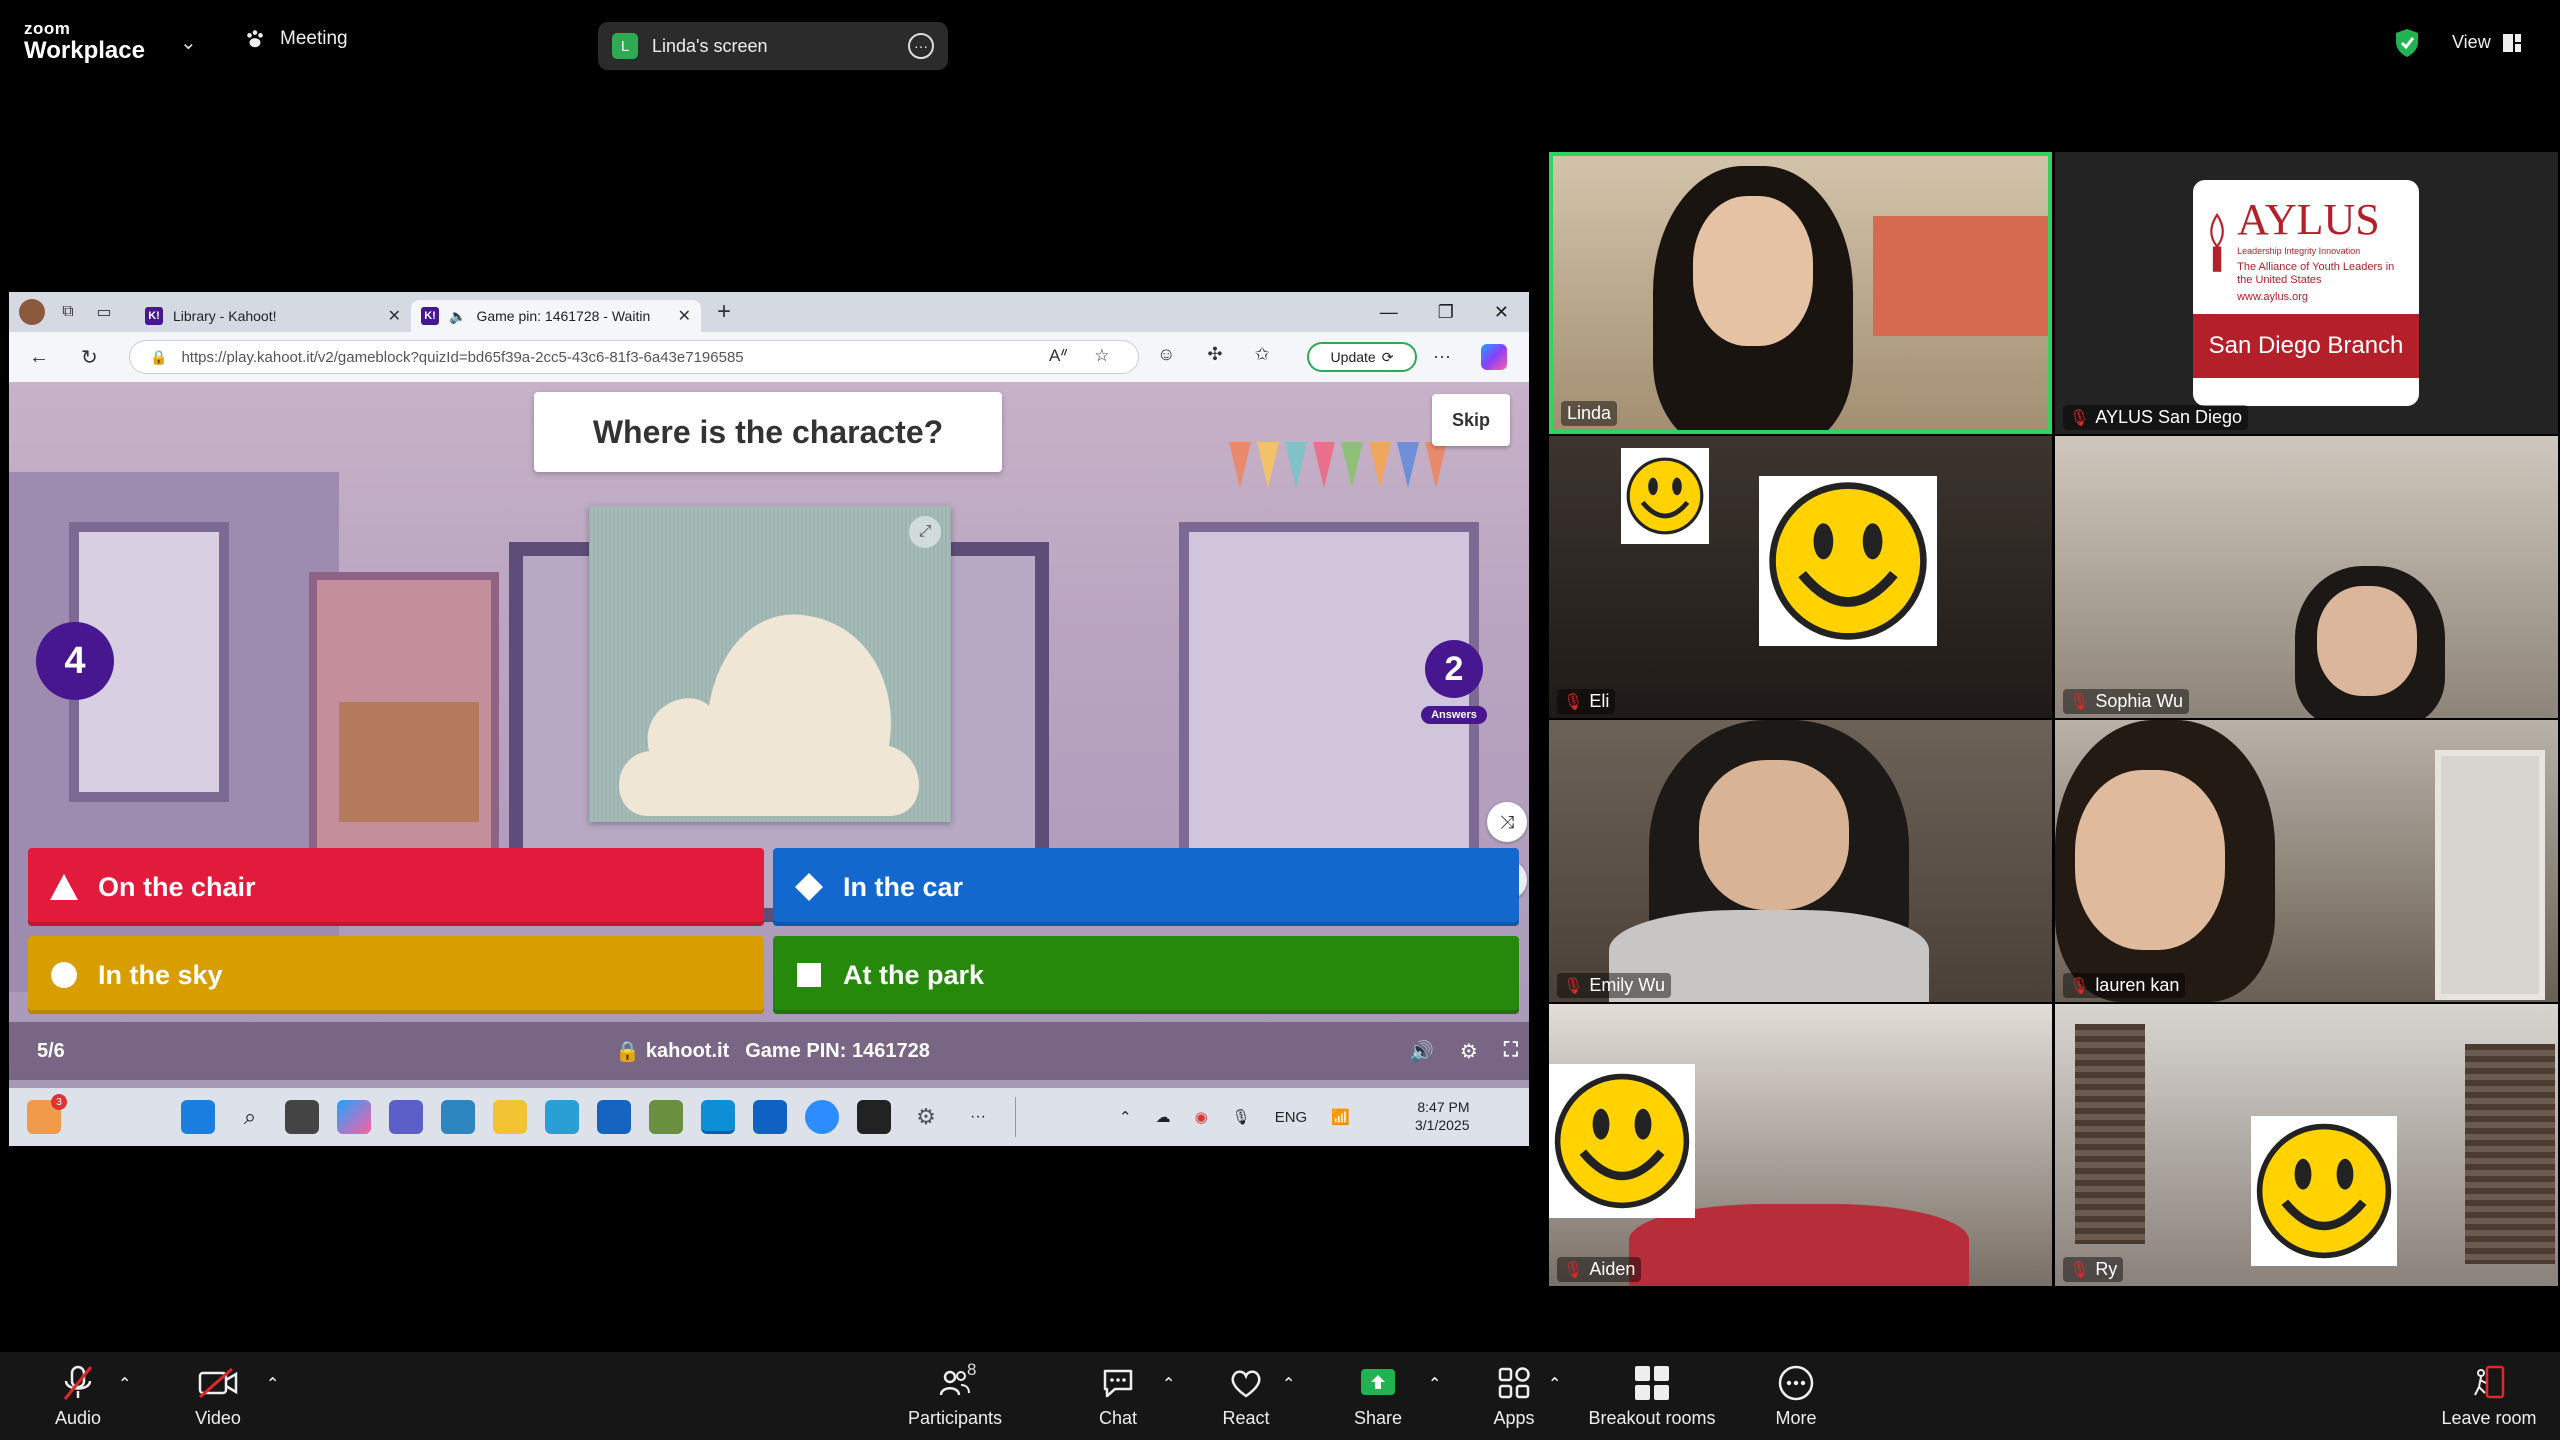 The height and width of the screenshot is (1440, 2560). I want to click on extension-face-icon: ☺, so click(1166, 354).